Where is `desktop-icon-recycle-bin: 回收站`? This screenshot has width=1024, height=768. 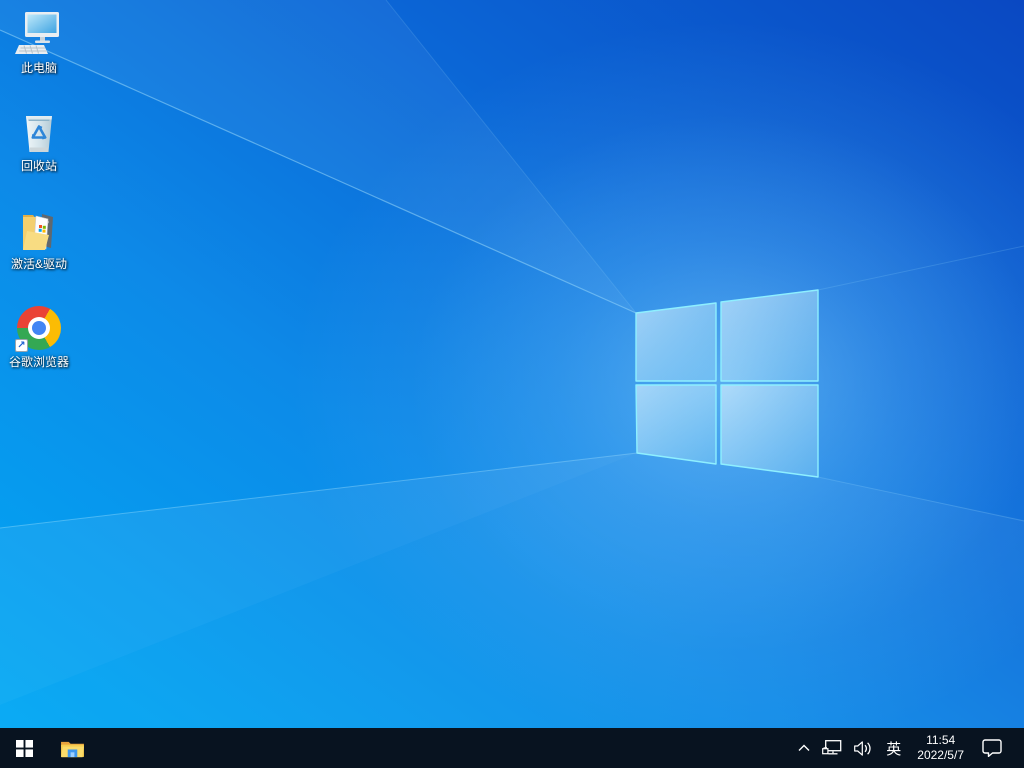
desktop-icon-recycle-bin: 回收站 is located at coordinates (39, 140).